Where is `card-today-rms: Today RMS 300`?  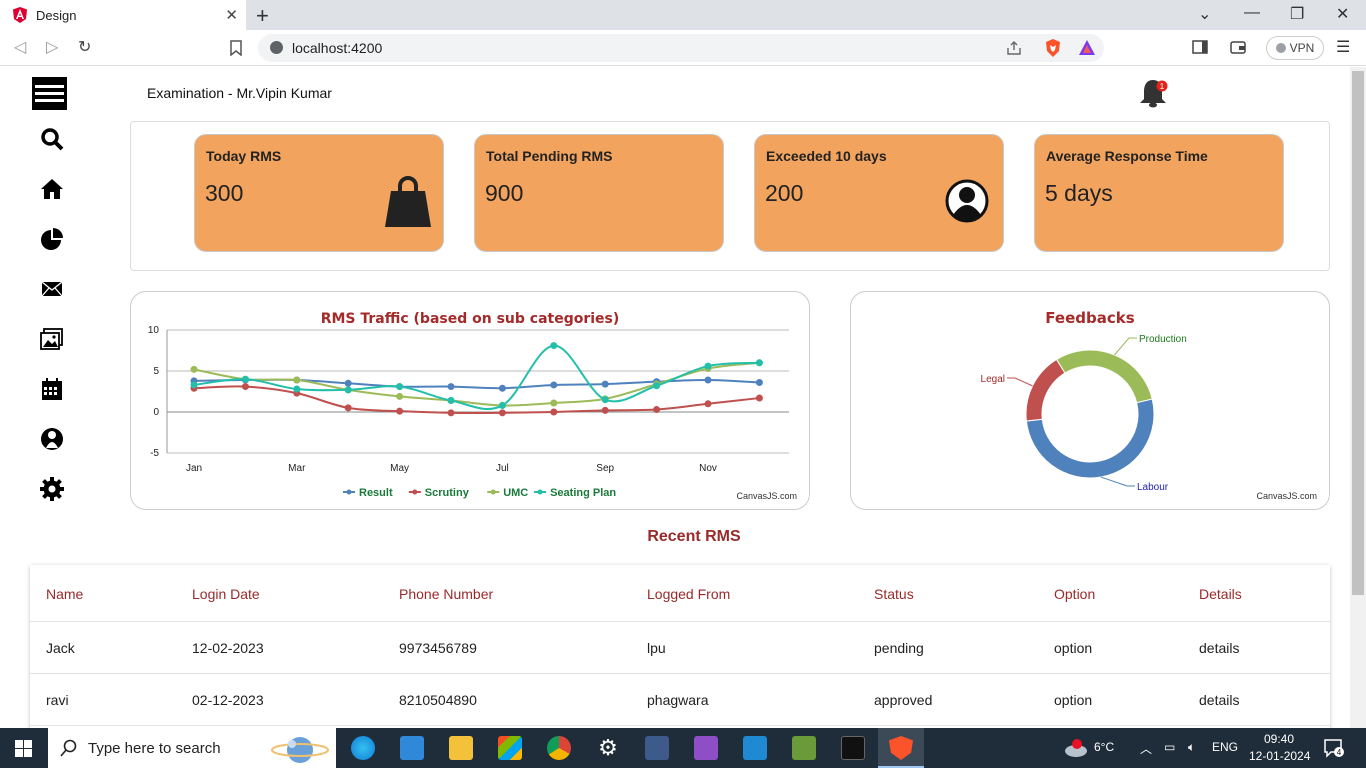 card-today-rms: Today RMS 300 is located at coordinates (319, 193).